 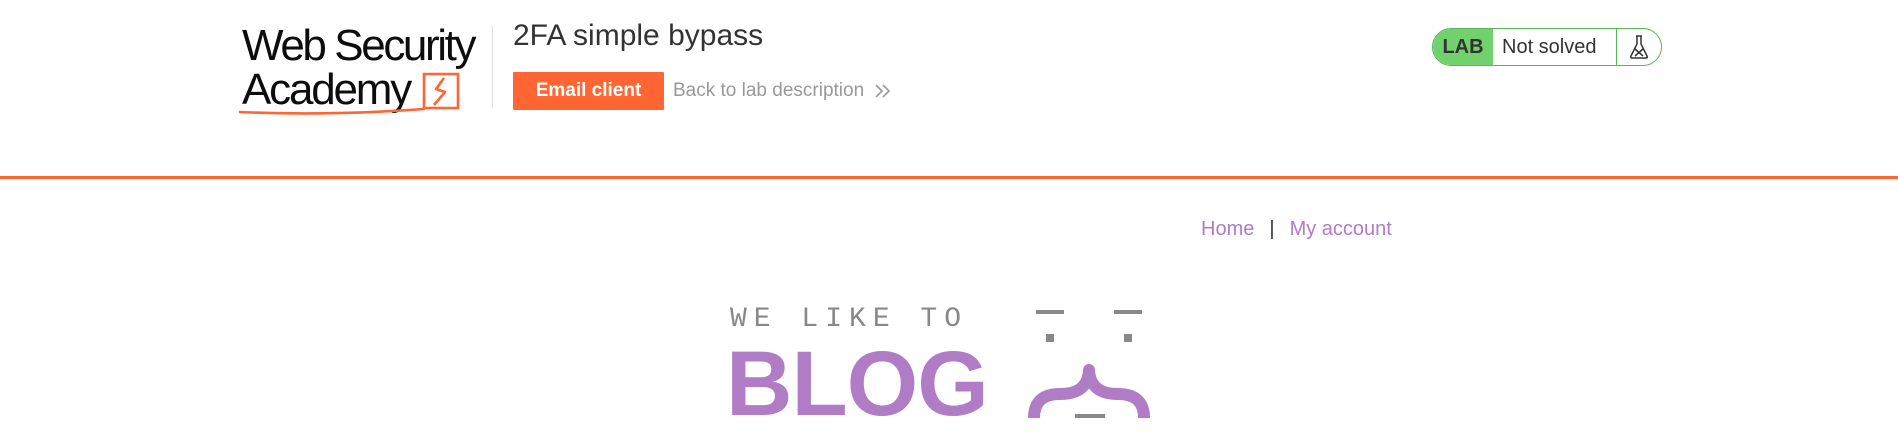 I want to click on banner-tagline: WE LIKE TO, so click(x=849, y=319).